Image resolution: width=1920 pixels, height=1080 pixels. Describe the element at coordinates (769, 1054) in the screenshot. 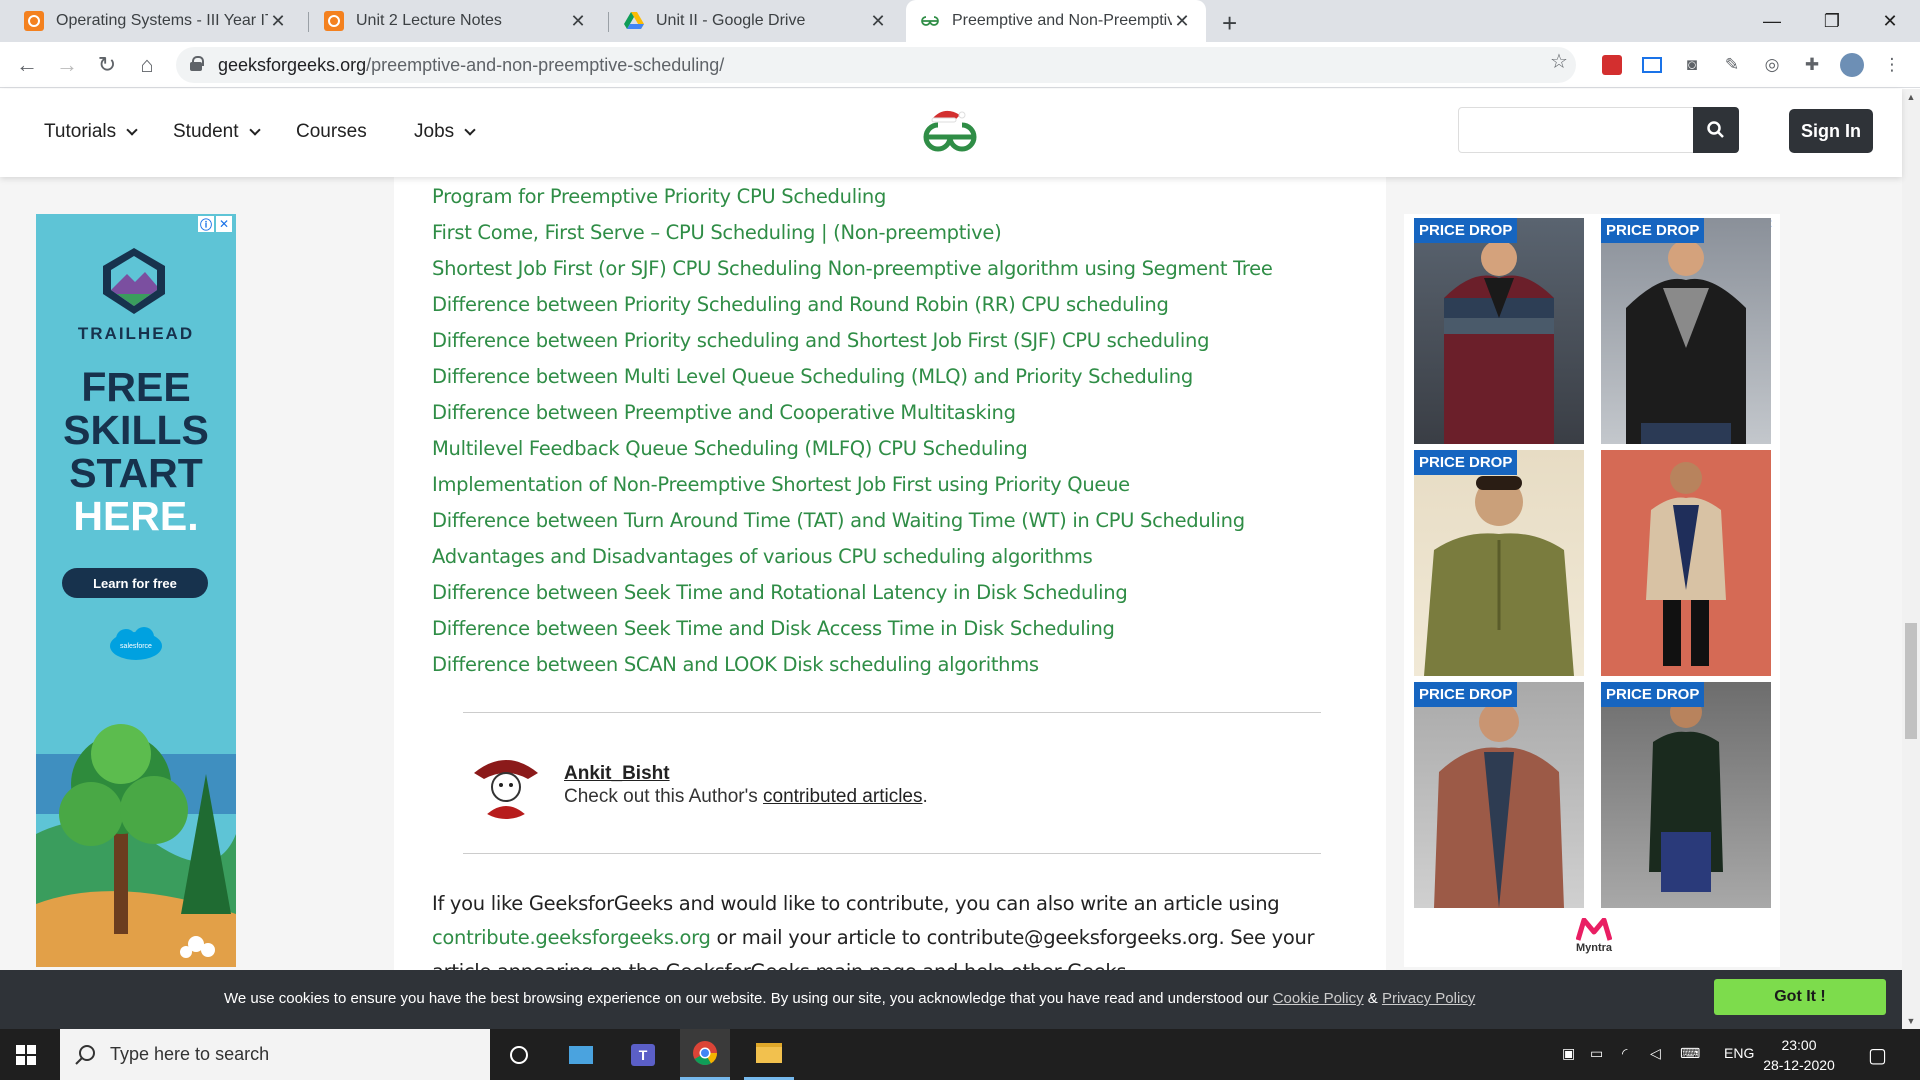

I see `file-explorer-icon` at that location.